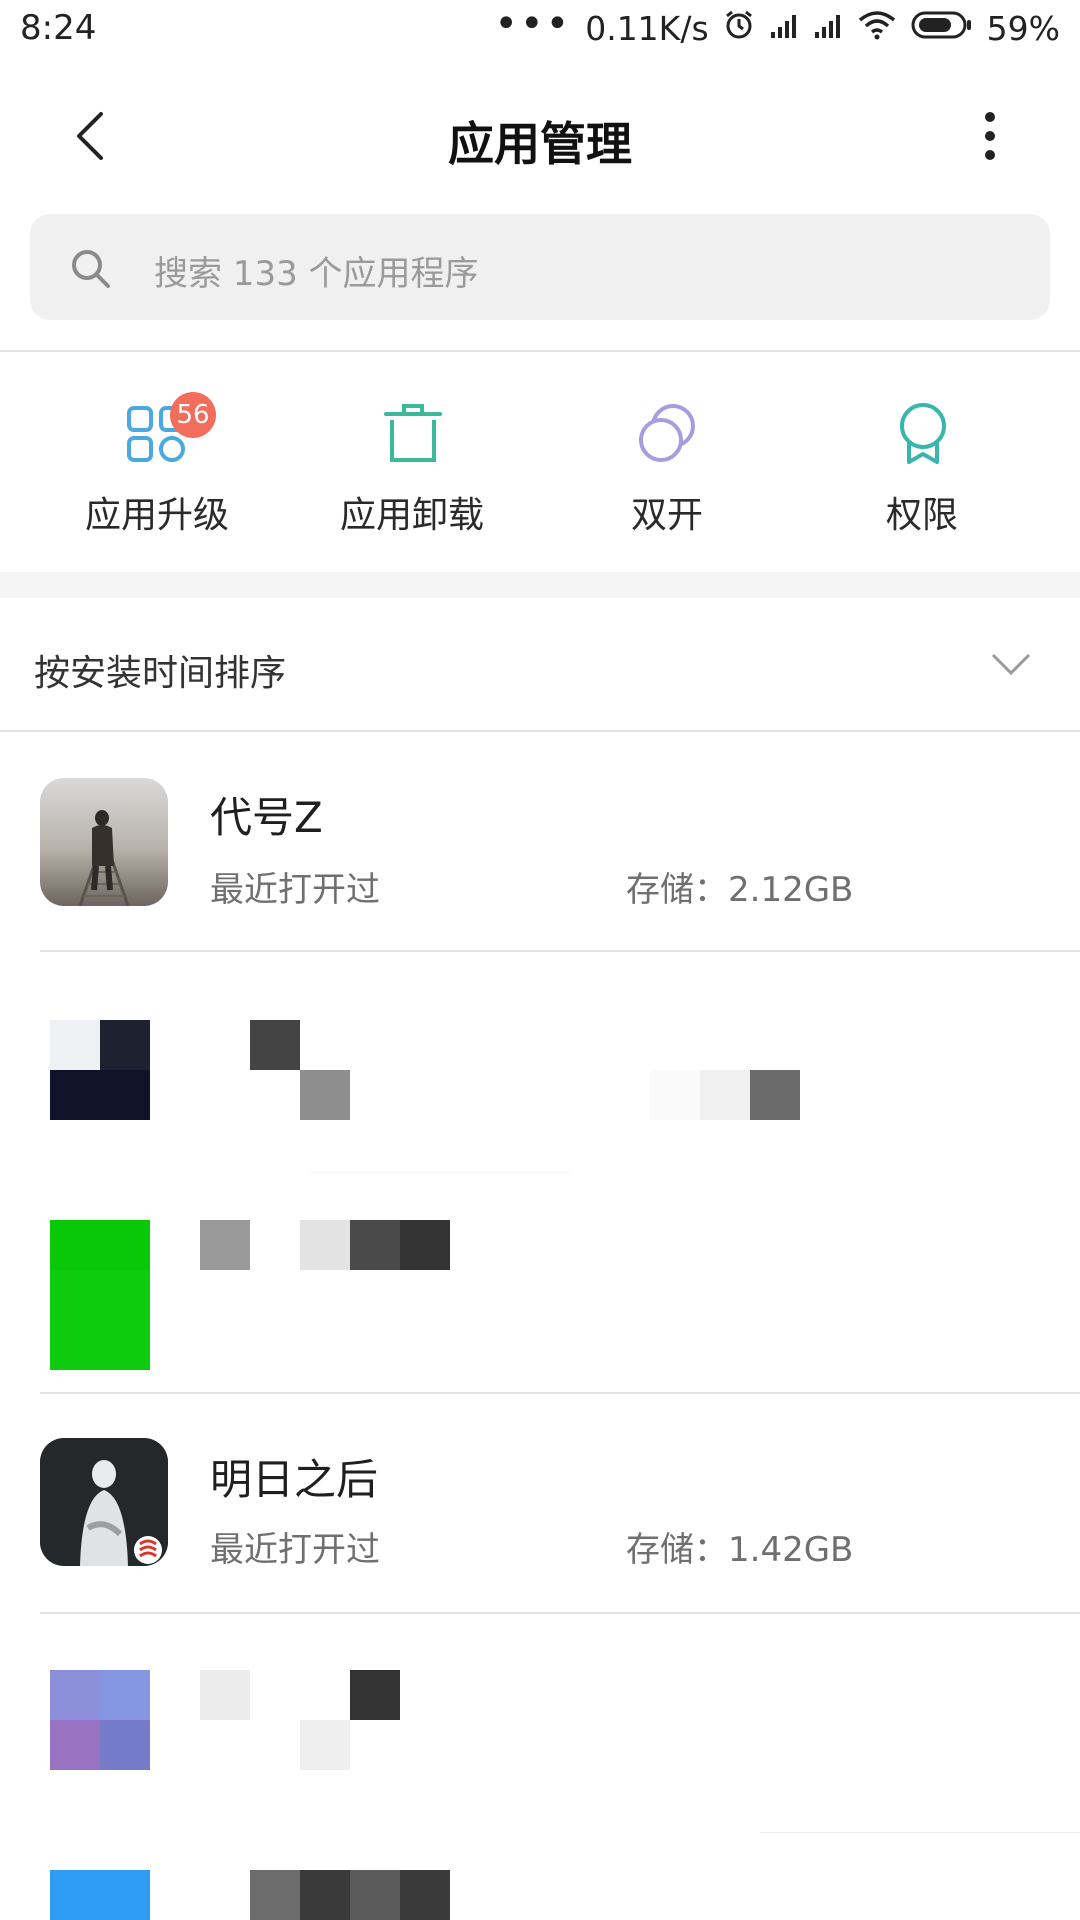 This screenshot has width=1080, height=1920. I want to click on action-dual-apps: 双开, so click(667, 466).